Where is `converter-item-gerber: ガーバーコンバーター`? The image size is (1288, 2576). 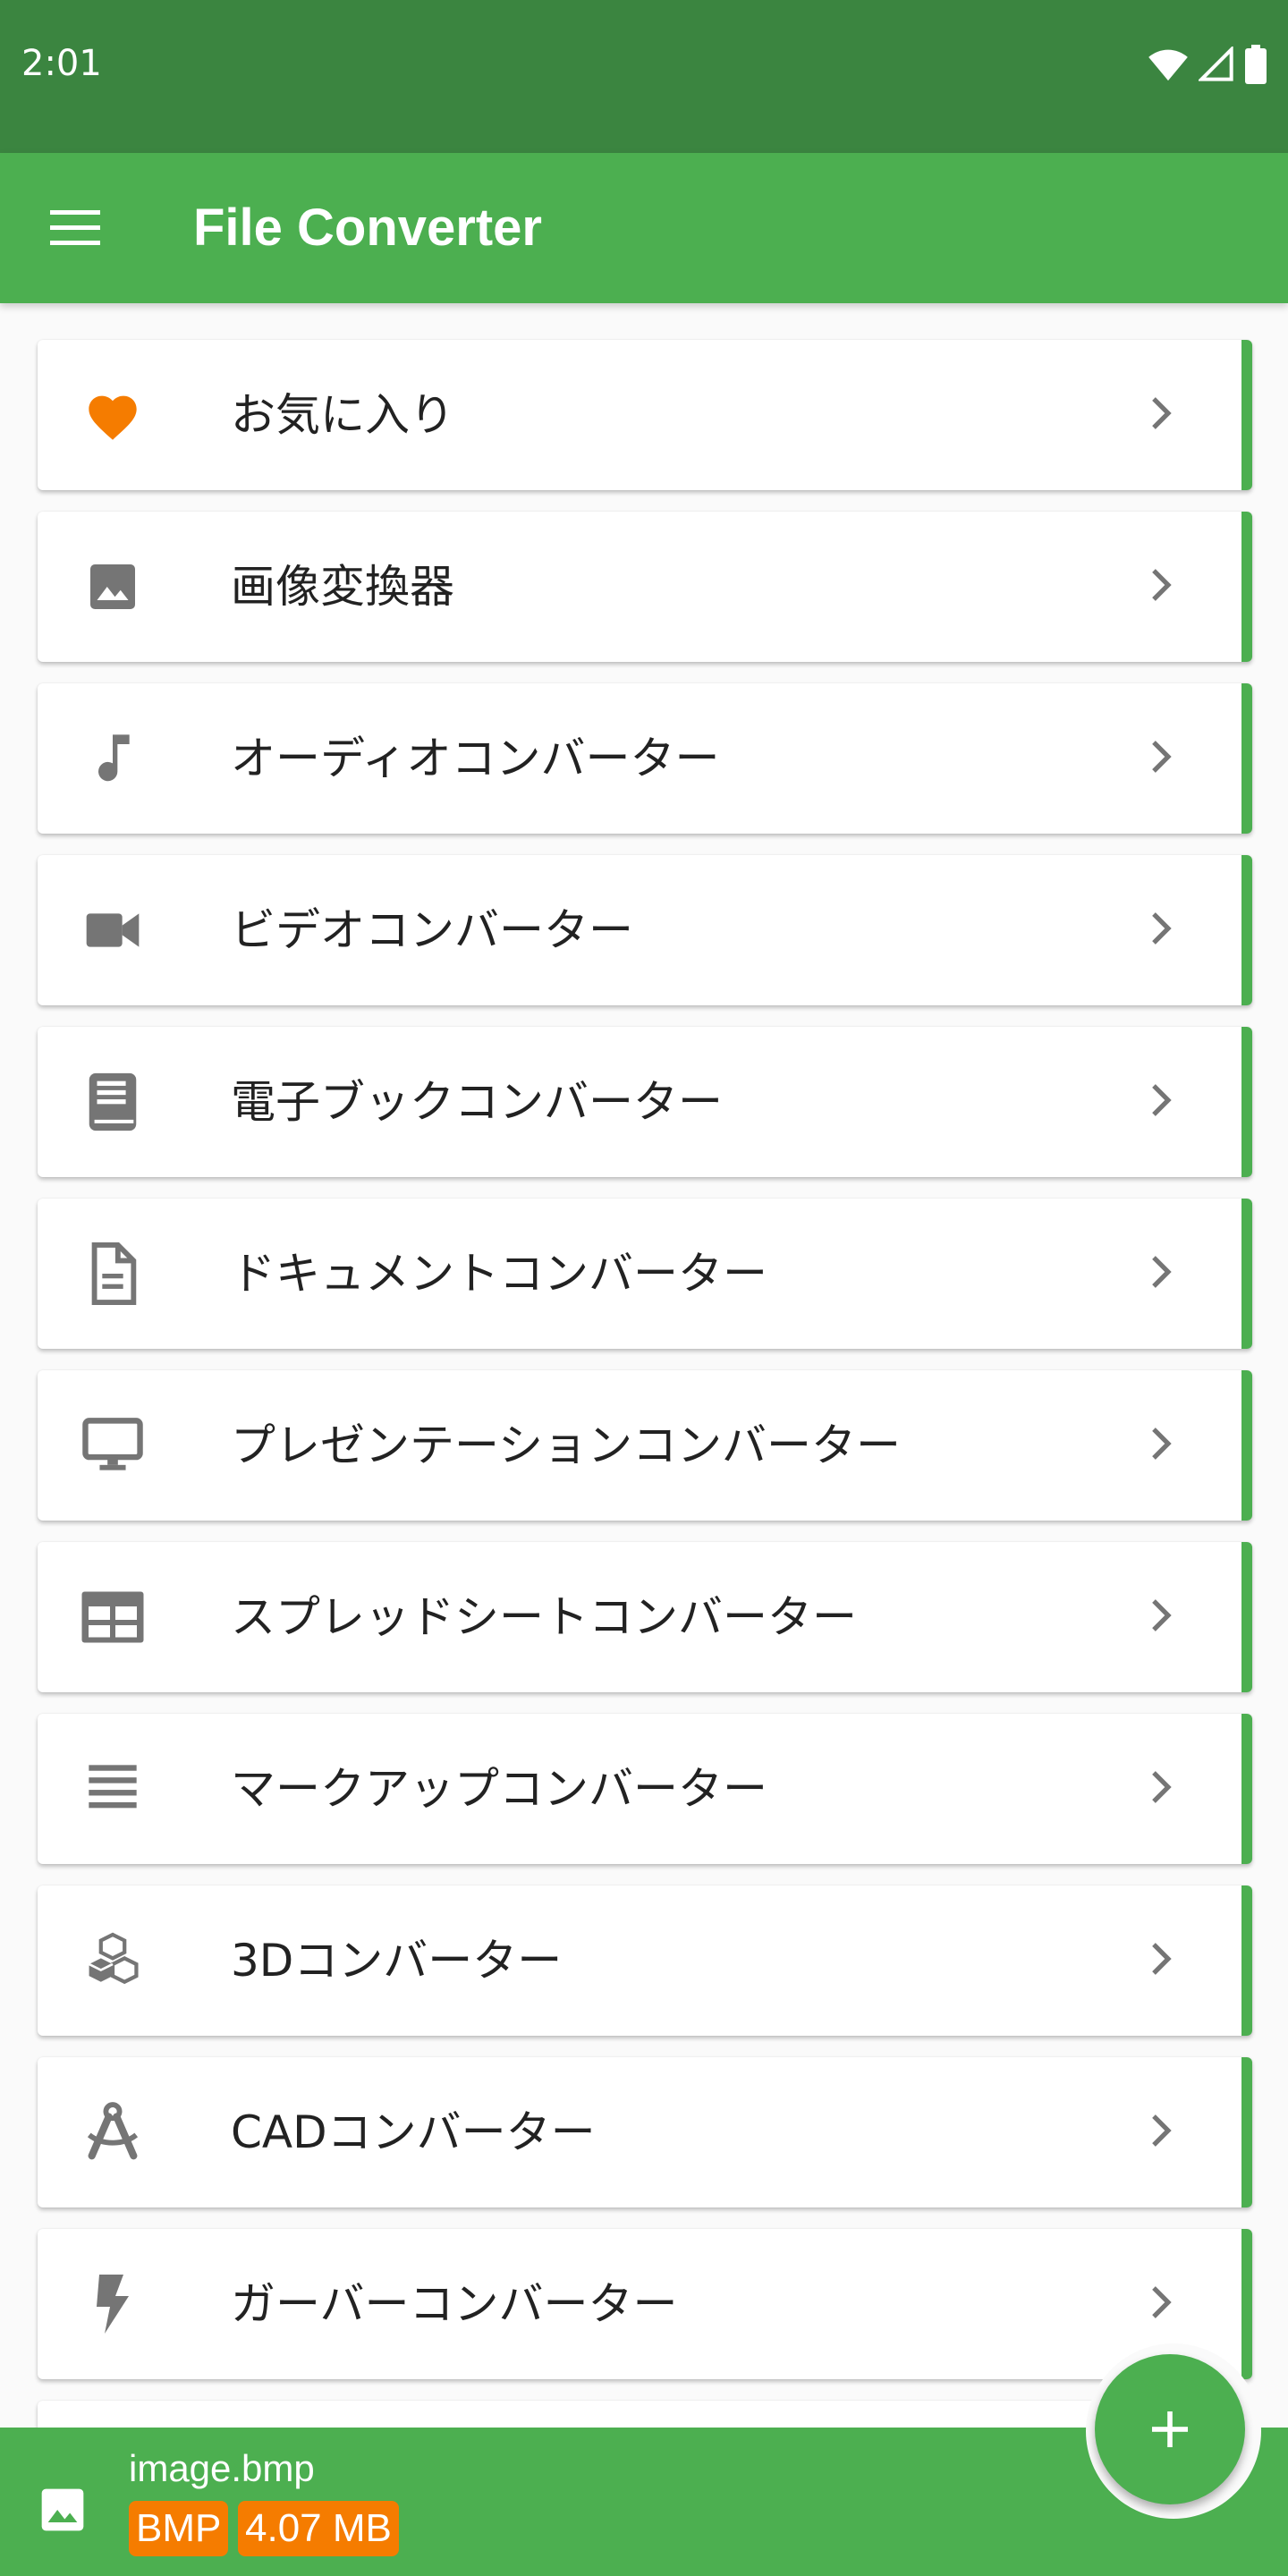
converter-item-gerber: ガーバーコンバーター is located at coordinates (645, 2304).